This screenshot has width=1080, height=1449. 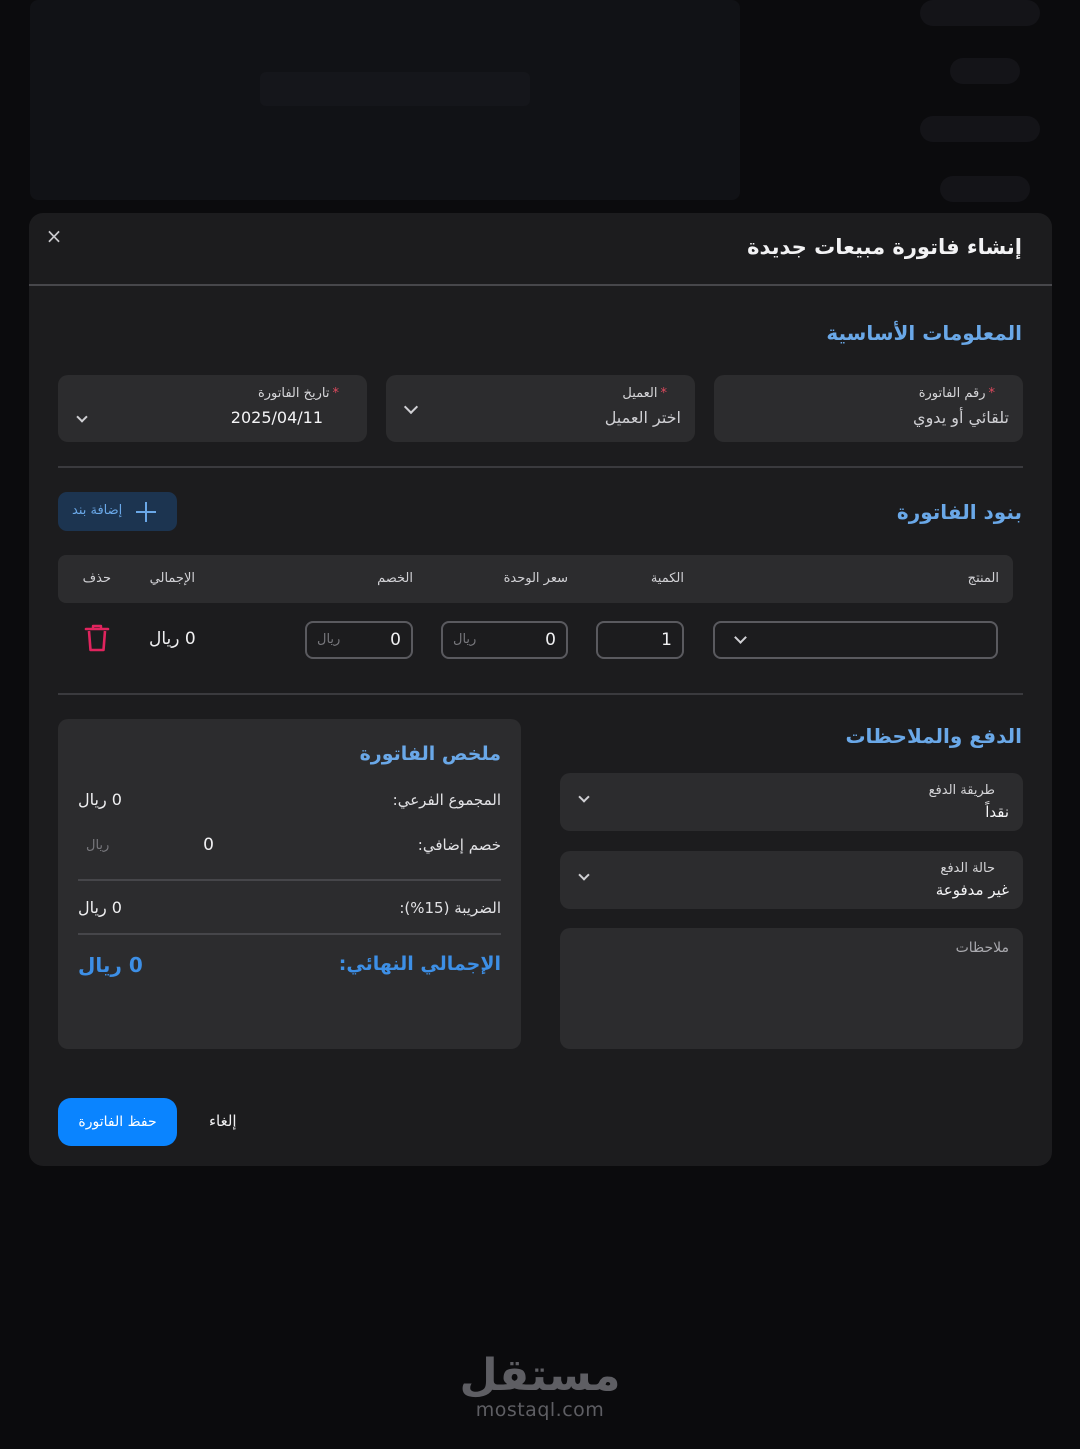 I want to click on extra-discount-input: 0 ريال, so click(x=178, y=845).